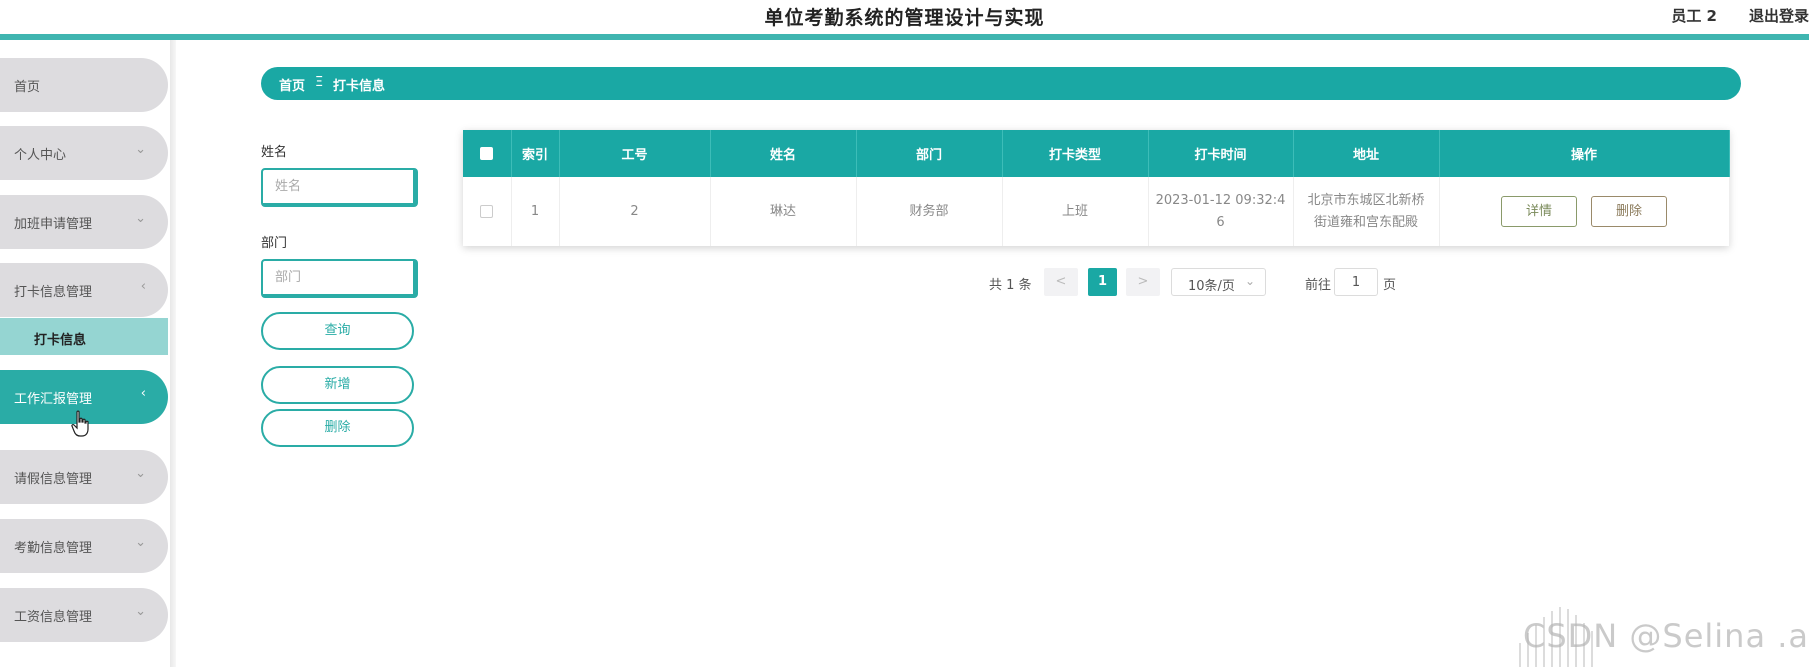 The height and width of the screenshot is (667, 1809). Describe the element at coordinates (339, 187) in the screenshot. I see `name-search-input` at that location.